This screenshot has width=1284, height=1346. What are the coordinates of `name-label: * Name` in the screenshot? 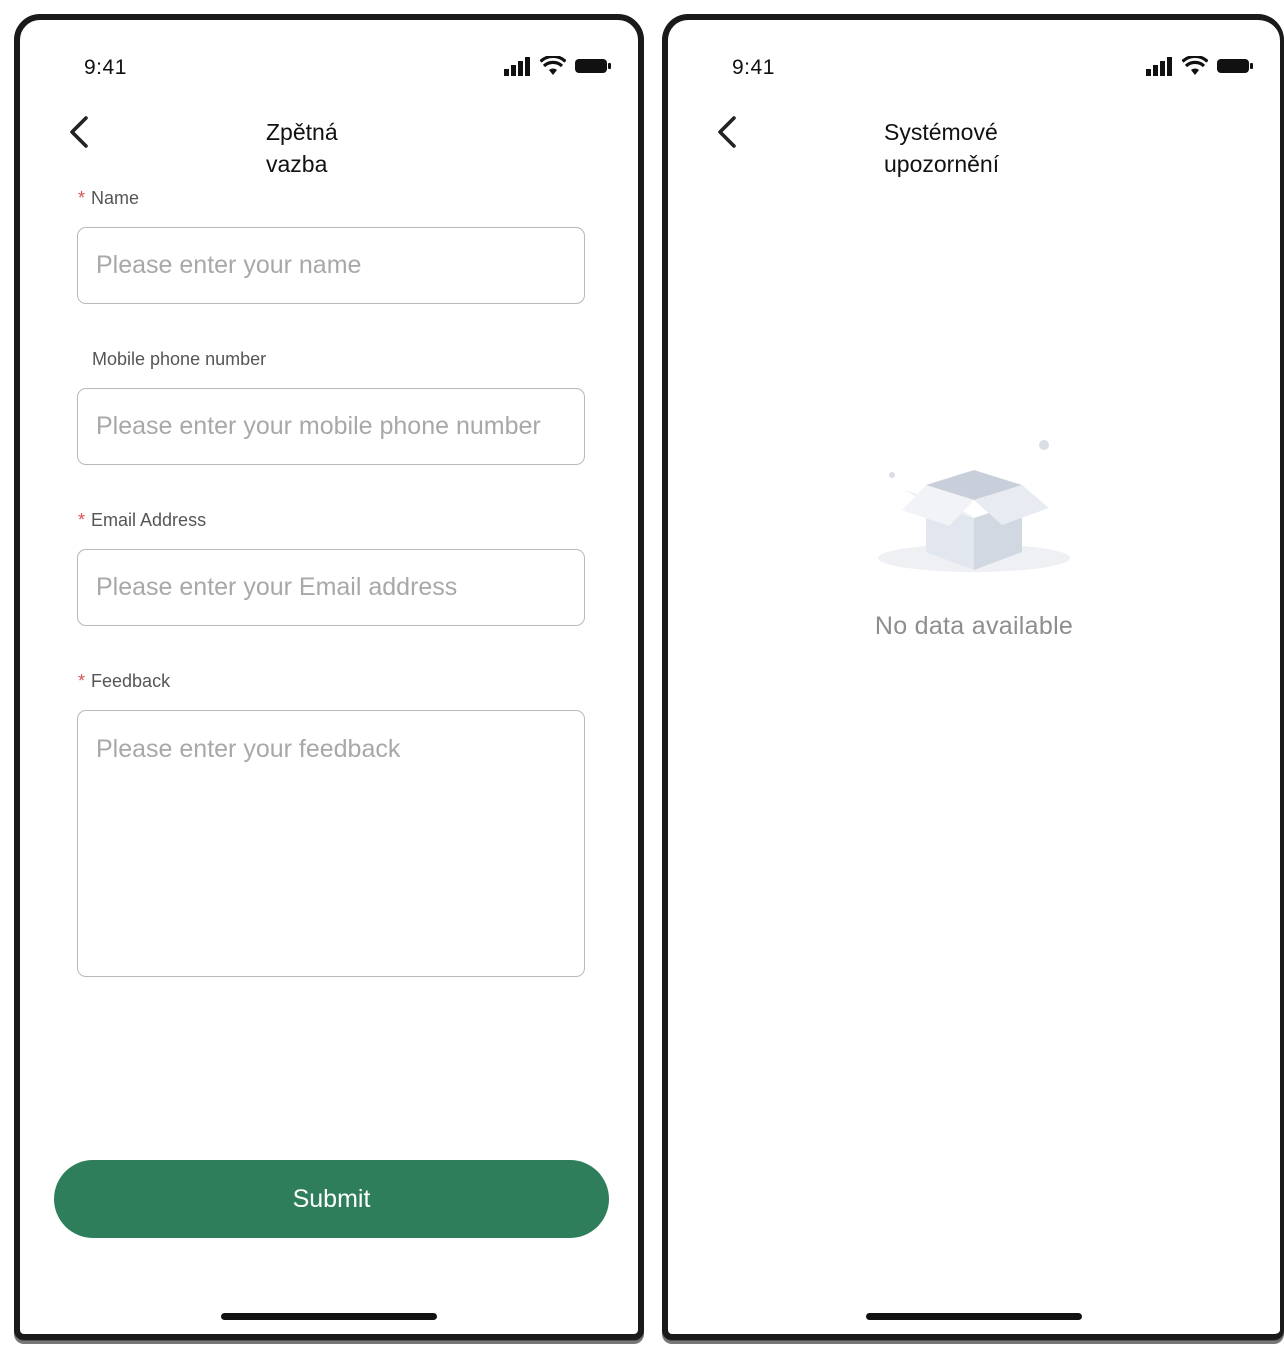 It's located at (109, 198).